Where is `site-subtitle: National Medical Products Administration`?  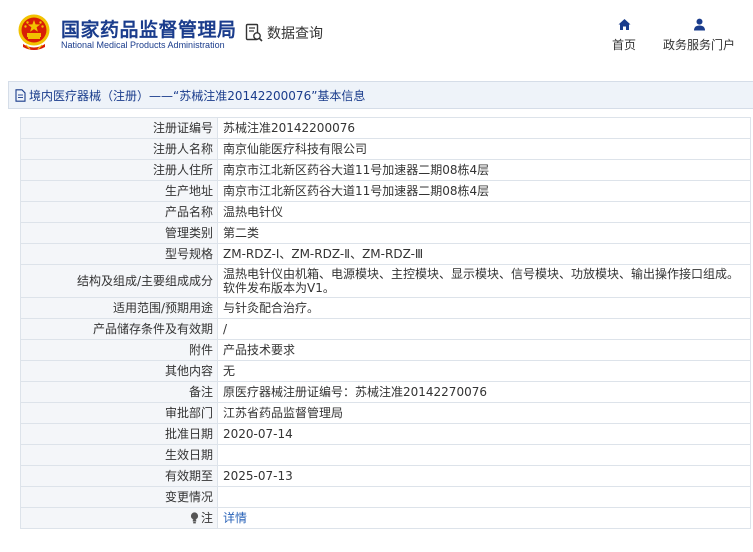
site-subtitle: National Medical Products Administration is located at coordinates (143, 45).